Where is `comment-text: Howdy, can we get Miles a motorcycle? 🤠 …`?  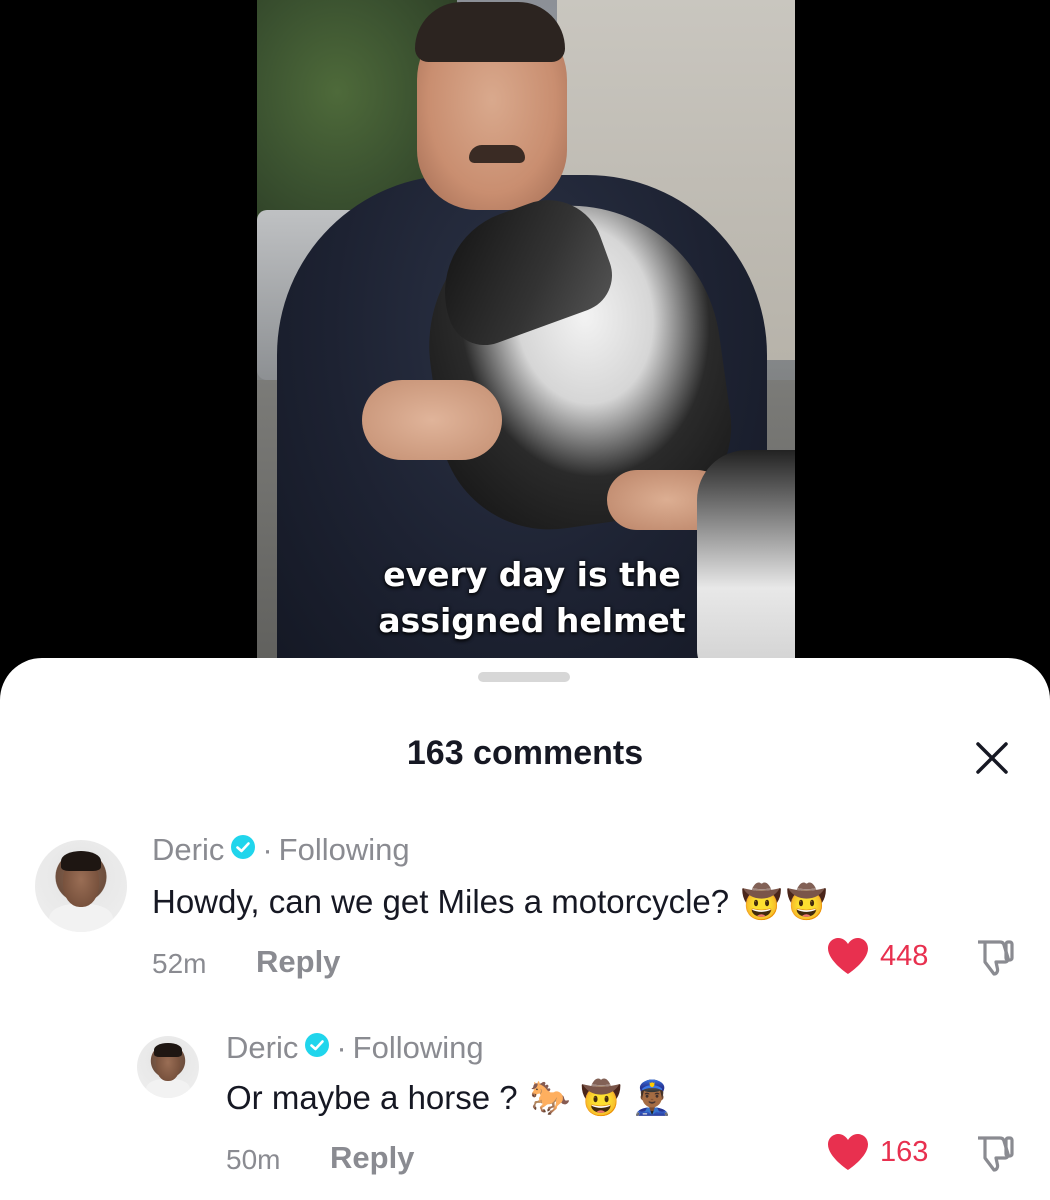 comment-text: Howdy, can we get Miles a motorcycle? 🤠 … is located at coordinates (489, 902).